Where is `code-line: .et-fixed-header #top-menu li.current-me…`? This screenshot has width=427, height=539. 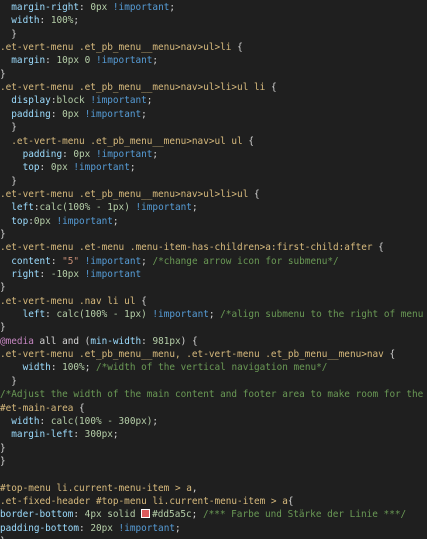
code-line: .et-fixed-header #top-menu li.current-me… is located at coordinates (147, 502).